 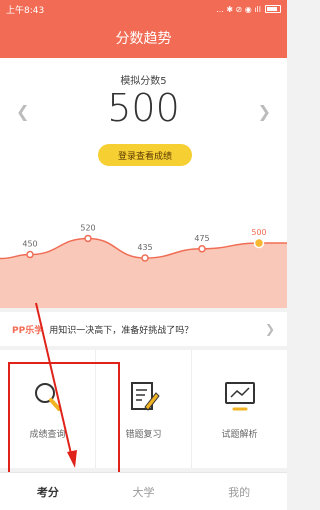 I want to click on trend-point-label: 520, so click(x=87, y=227).